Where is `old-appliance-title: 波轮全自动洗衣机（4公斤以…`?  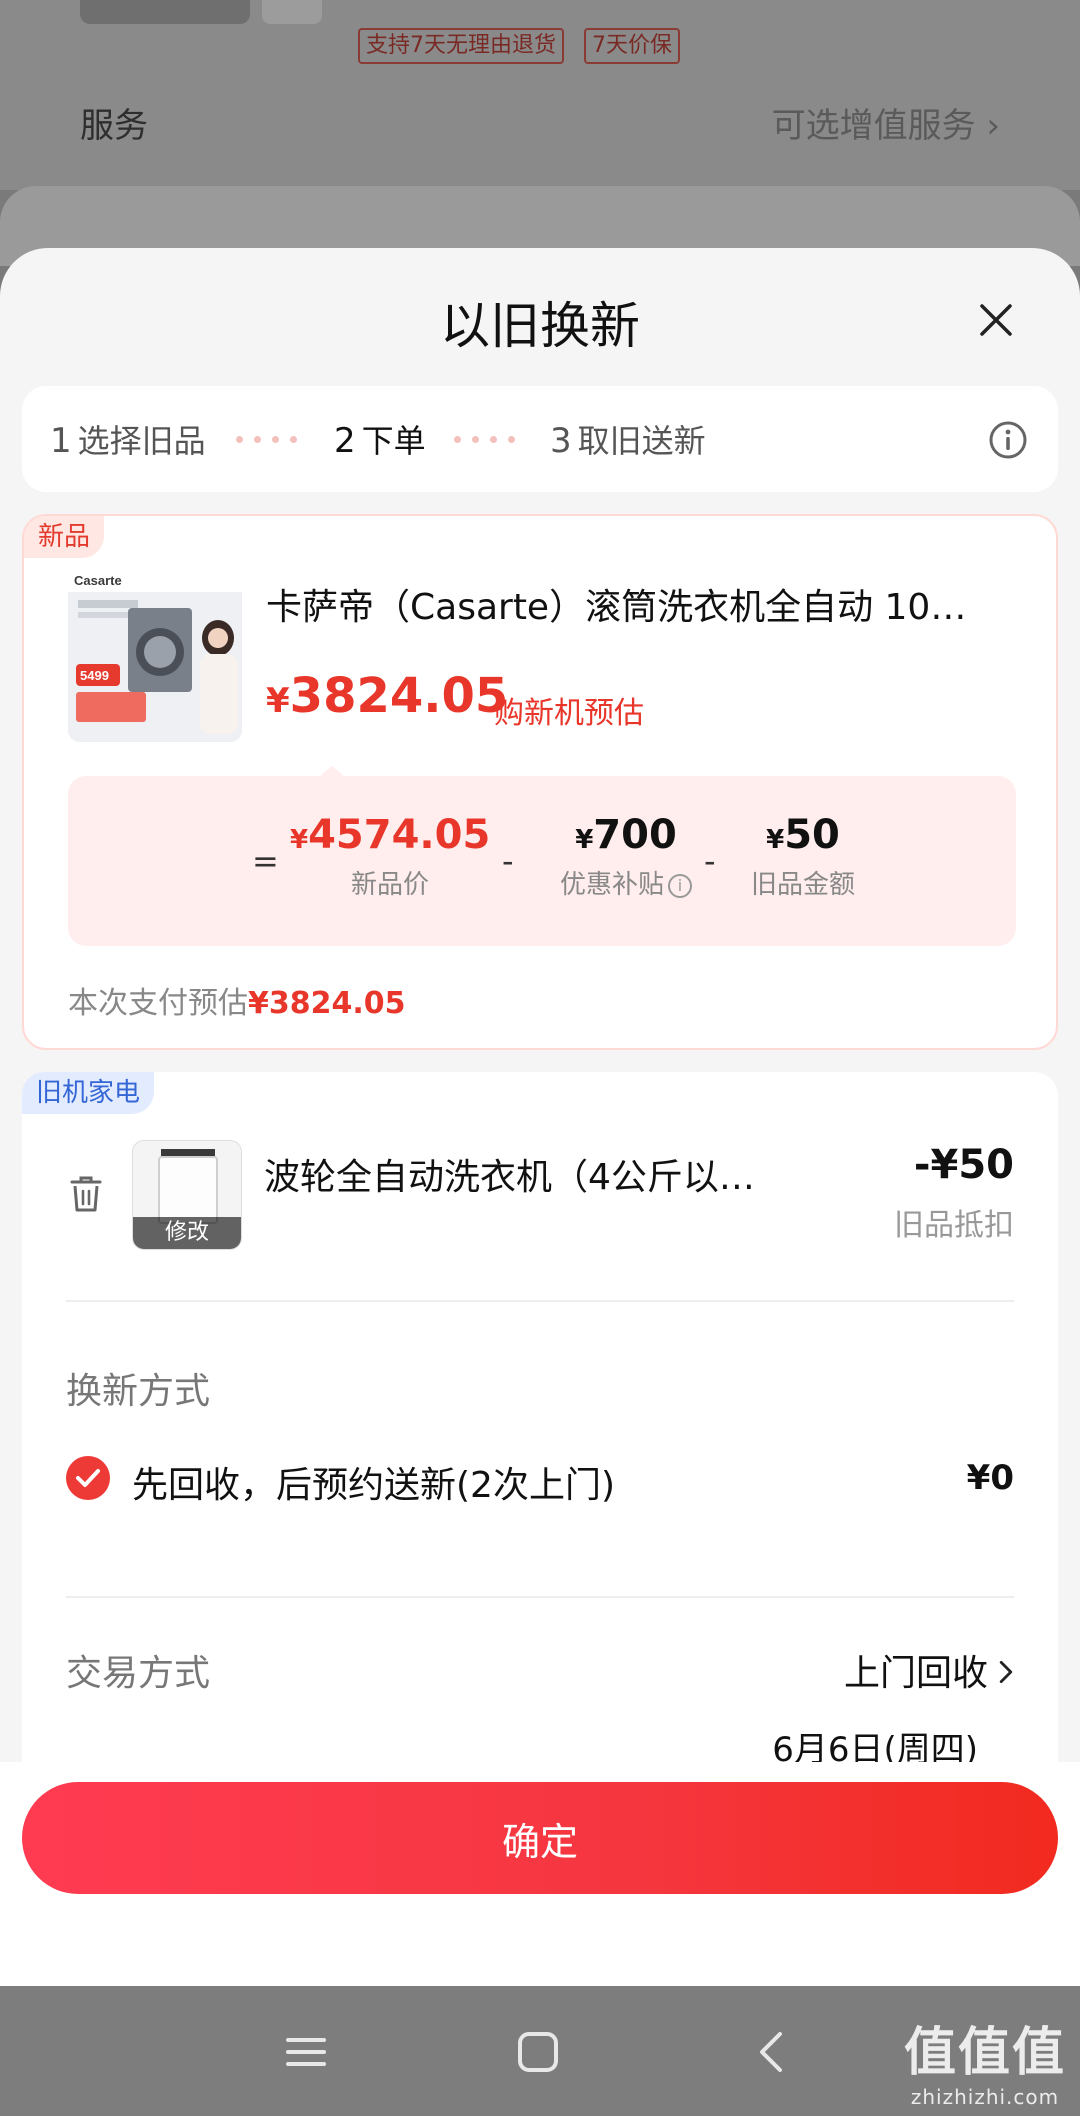
old-appliance-title: 波轮全自动洗衣机（4公斤以… is located at coordinates (544, 1174).